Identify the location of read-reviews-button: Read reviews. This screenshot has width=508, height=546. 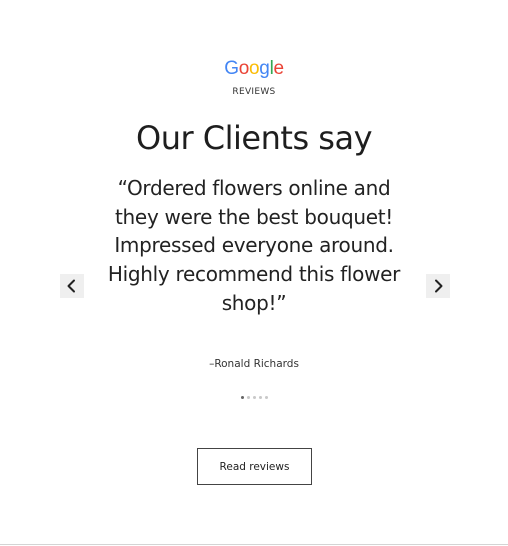
(254, 466).